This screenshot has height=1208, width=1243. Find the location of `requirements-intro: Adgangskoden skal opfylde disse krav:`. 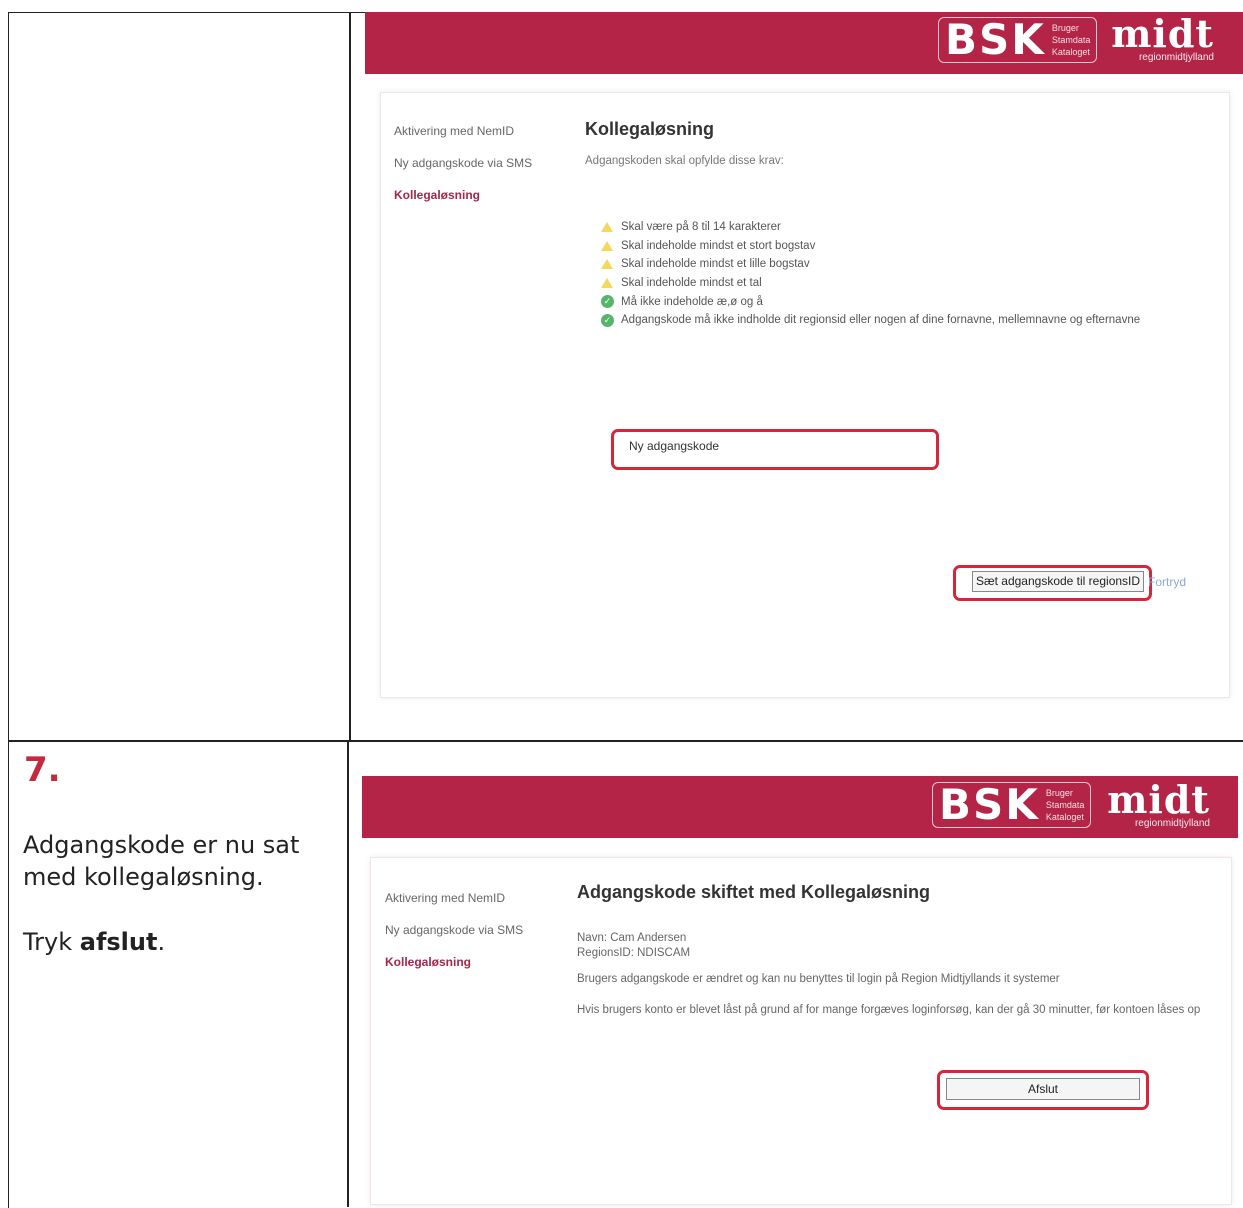

requirements-intro: Adgangskoden skal opfylde disse krav: is located at coordinates (684, 161).